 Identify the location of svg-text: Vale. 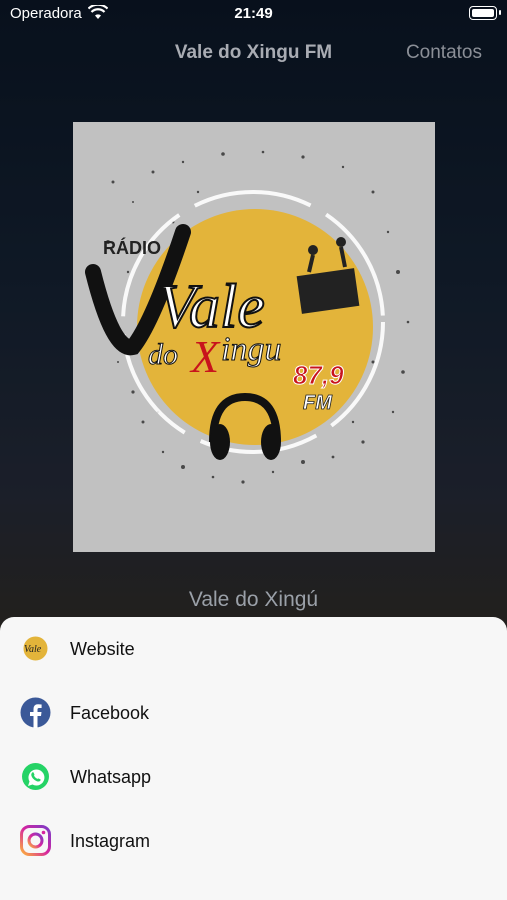
(33, 649).